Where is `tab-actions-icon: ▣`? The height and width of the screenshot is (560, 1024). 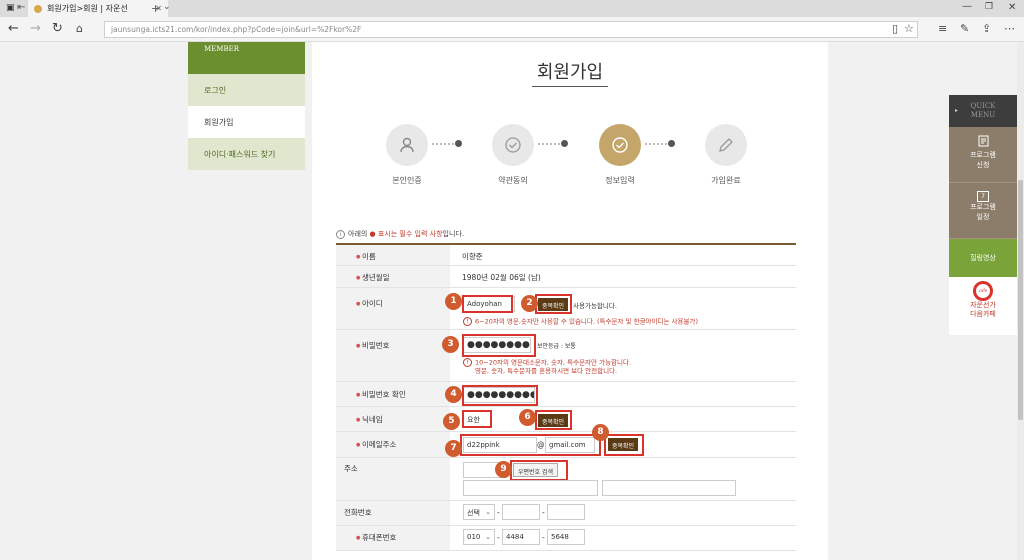 tab-actions-icon: ▣ is located at coordinates (10, 8).